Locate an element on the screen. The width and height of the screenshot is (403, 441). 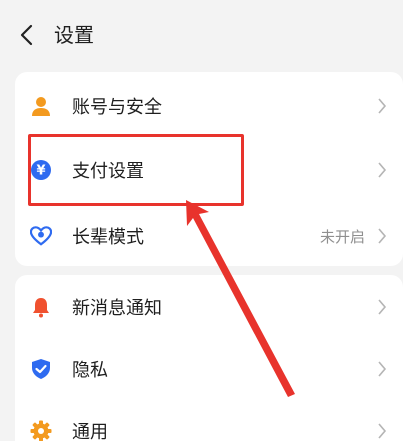
annotation-arrow is located at coordinates (240, 298).